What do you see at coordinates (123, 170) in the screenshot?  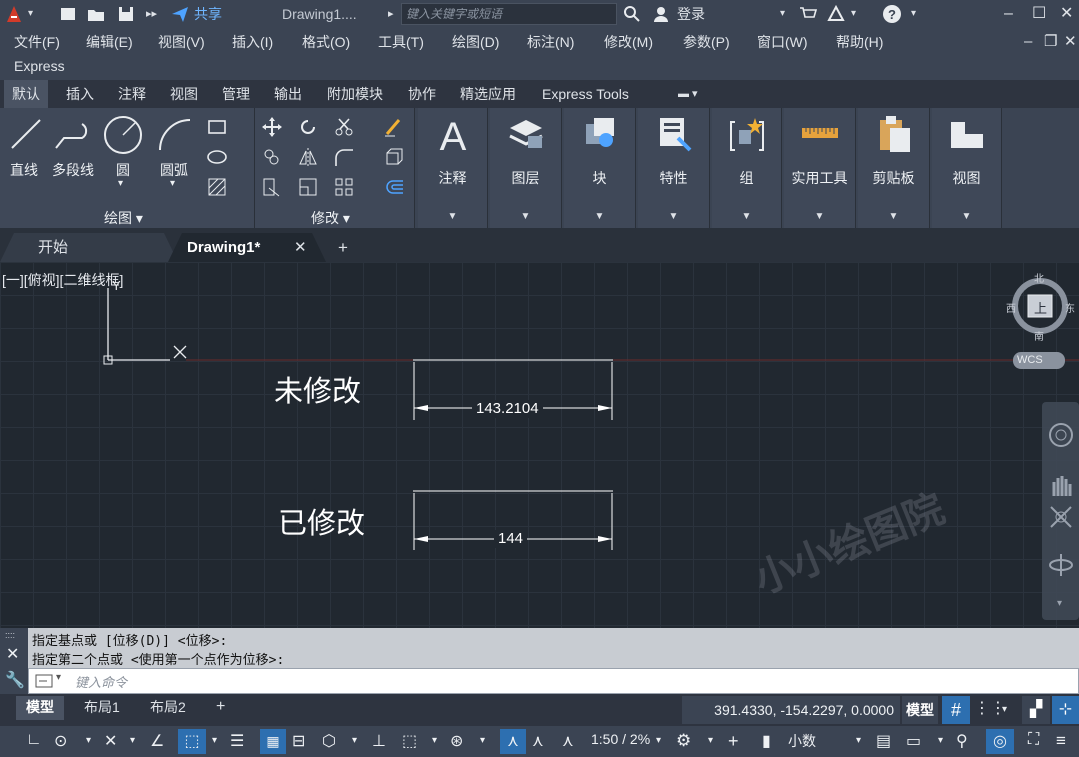 I see `circle-button: 圆` at bounding box center [123, 170].